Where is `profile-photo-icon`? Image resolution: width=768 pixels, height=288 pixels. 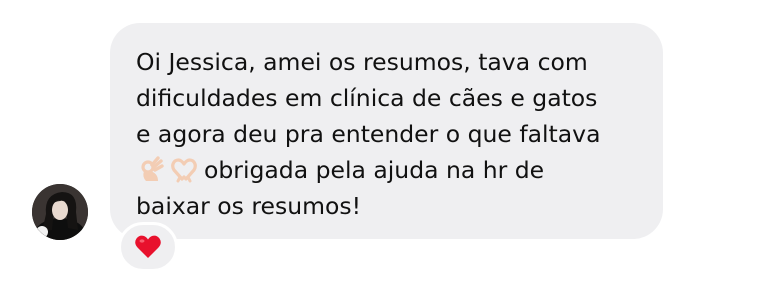
profile-photo-icon is located at coordinates (60, 212).